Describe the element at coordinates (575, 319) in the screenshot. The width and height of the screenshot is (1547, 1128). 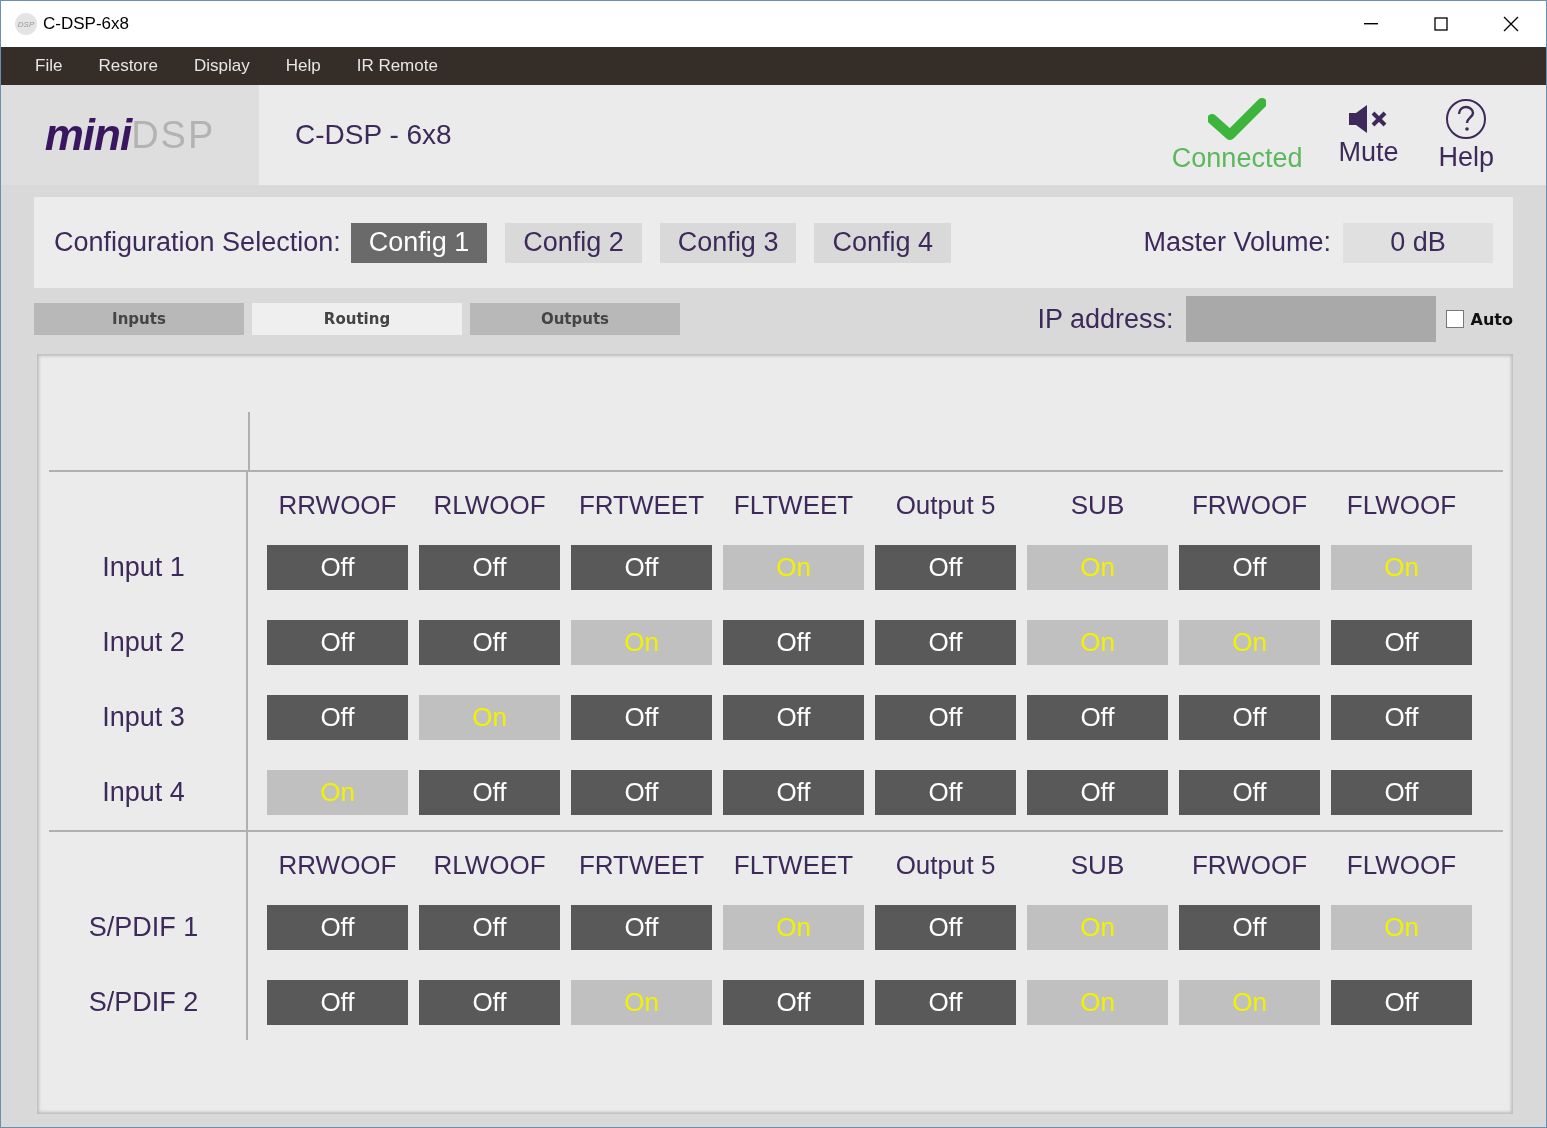
I see `tab: Outputs` at that location.